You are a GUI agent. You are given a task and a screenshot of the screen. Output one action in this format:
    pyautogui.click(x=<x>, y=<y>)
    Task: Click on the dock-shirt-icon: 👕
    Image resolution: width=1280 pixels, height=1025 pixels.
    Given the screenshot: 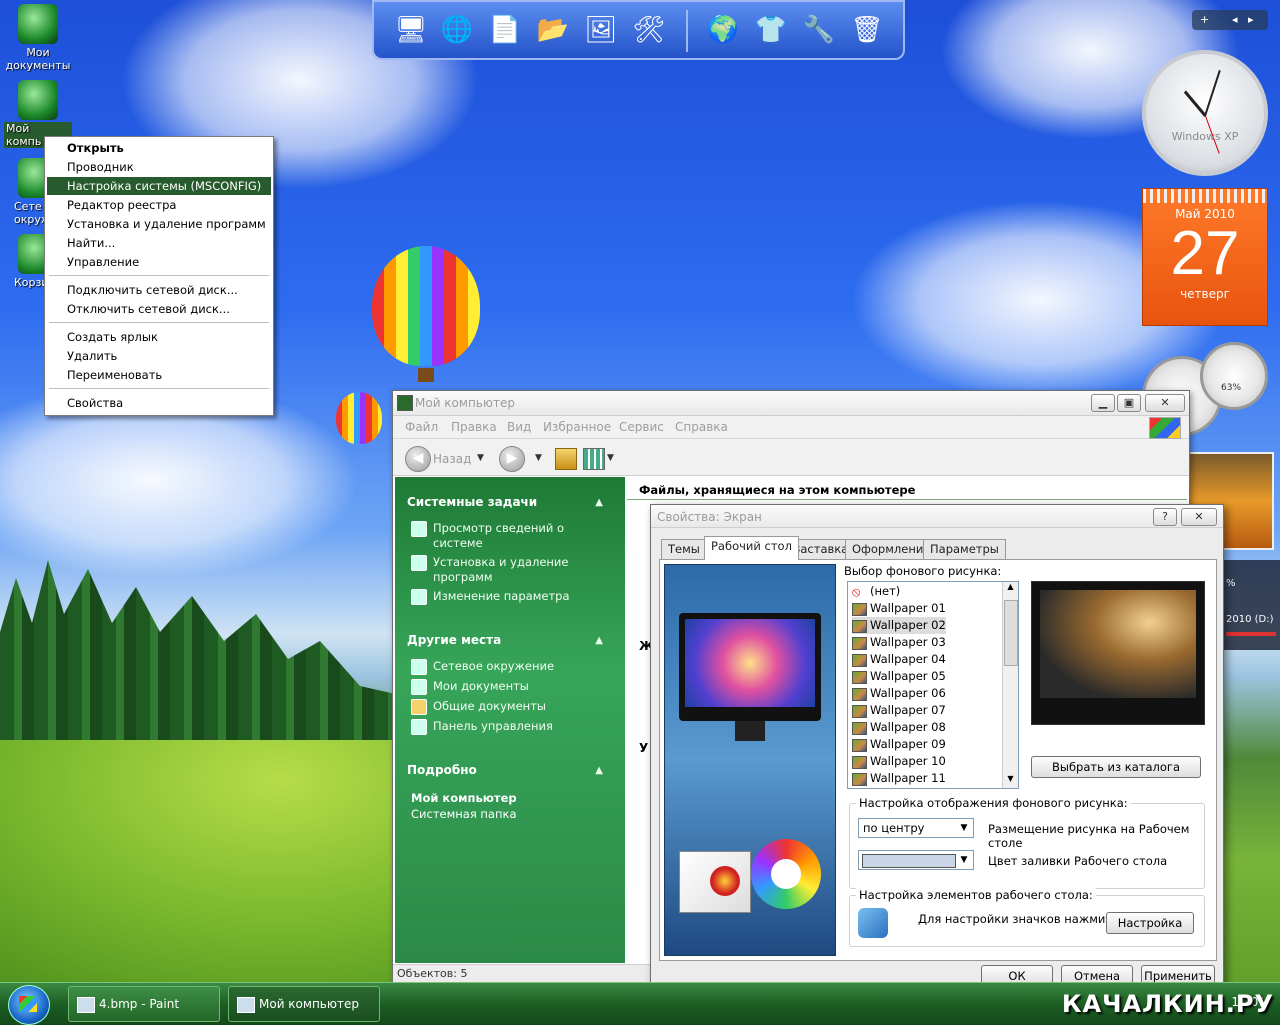 What is the action you would take?
    pyautogui.click(x=771, y=30)
    